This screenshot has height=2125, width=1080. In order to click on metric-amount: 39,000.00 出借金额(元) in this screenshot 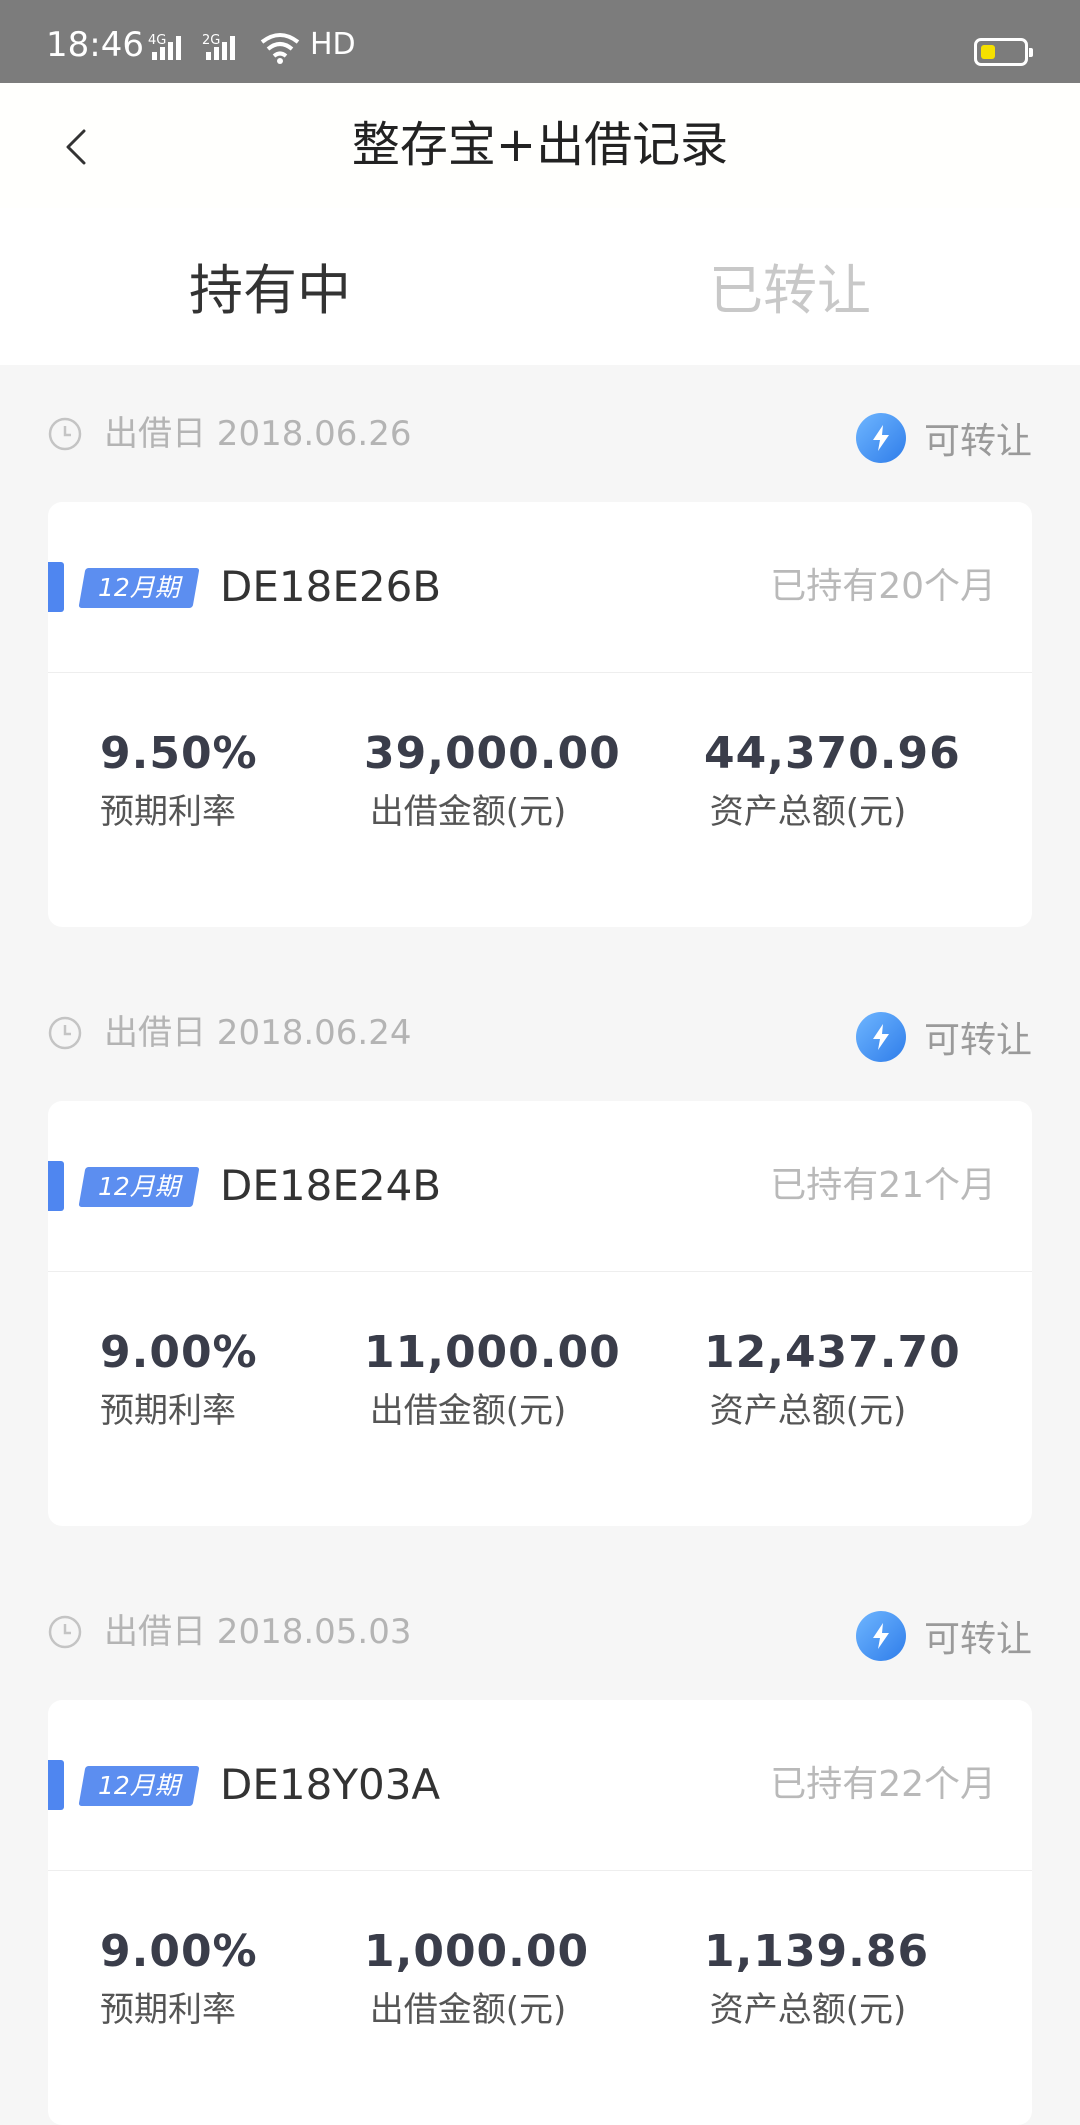, I will do `click(492, 780)`.